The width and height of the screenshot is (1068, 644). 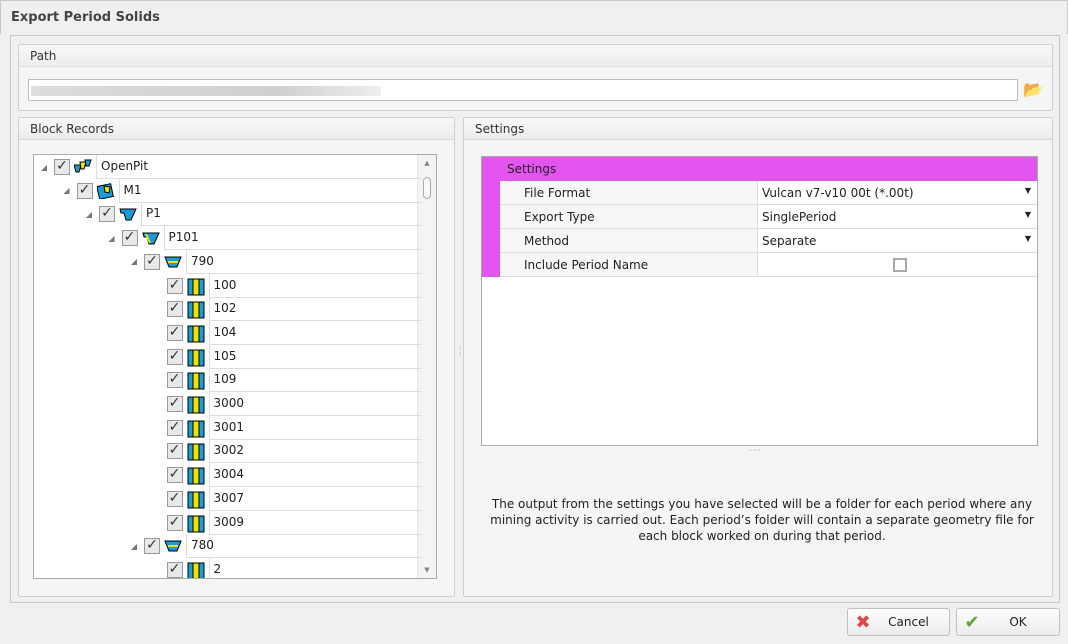 What do you see at coordinates (150, 238) in the screenshot?
I see `pit-phase-icon` at bounding box center [150, 238].